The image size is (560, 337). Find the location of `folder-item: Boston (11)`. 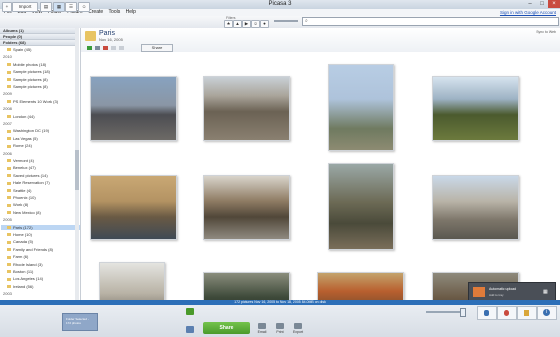

folder-item: Boston (11) is located at coordinates (20, 271).